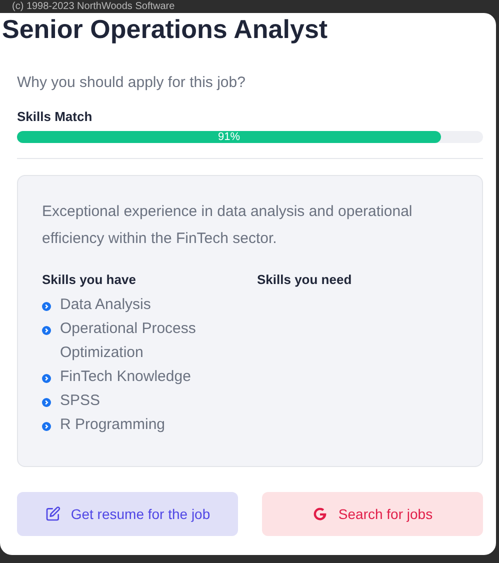 This screenshot has height=563, width=499. Describe the element at coordinates (127, 514) in the screenshot. I see `get-resume-button: Get resume for the job` at that location.